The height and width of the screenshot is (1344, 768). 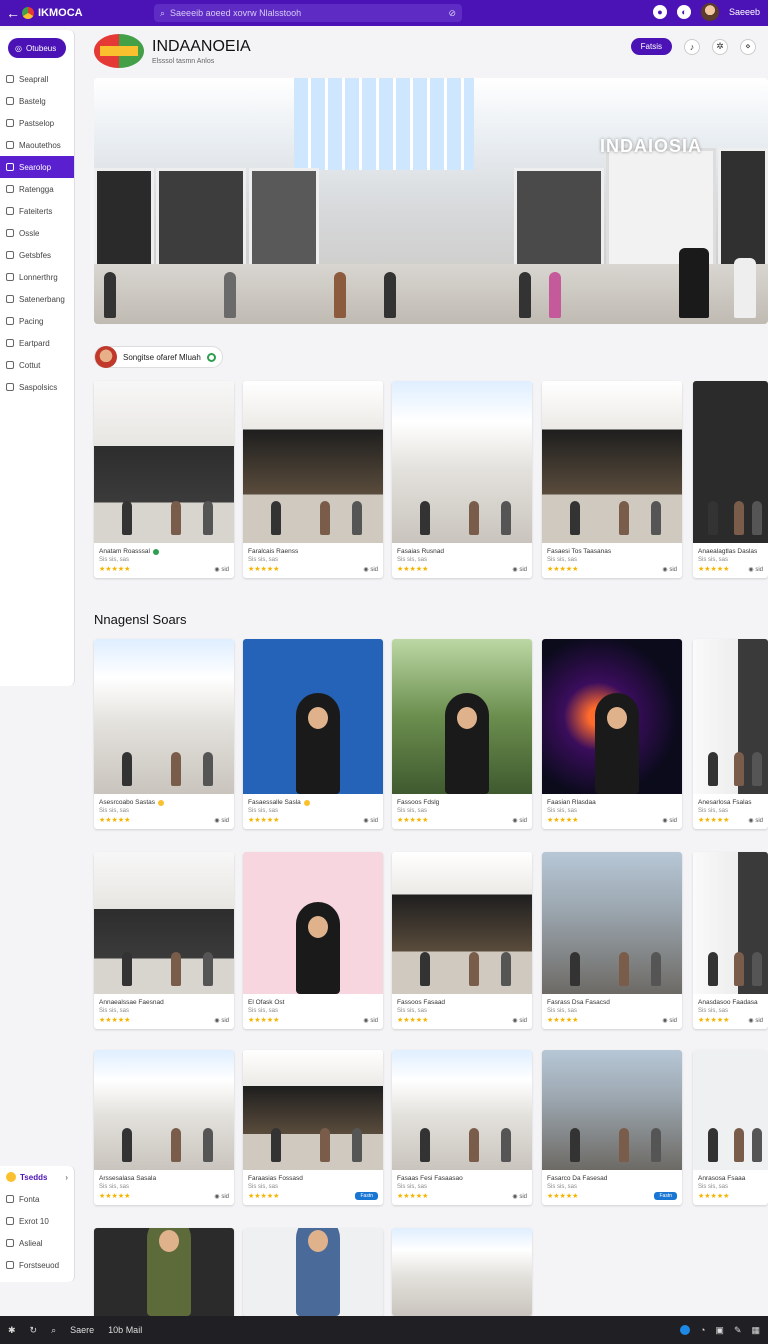 I want to click on store-card: Fasarco Da Fasesad Sis sis, sas ★★★★★ Fastn, so click(x=612, y=1127).